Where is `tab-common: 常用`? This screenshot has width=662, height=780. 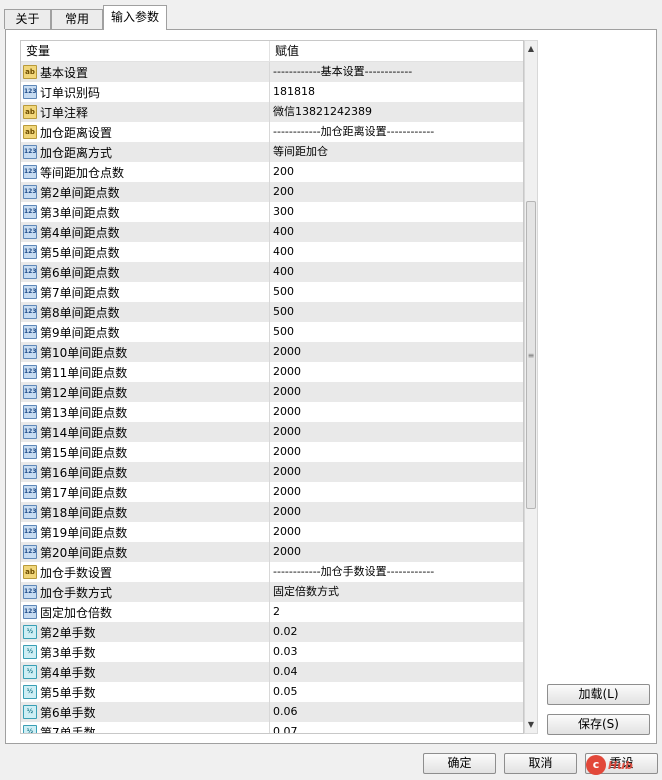 tab-common: 常用 is located at coordinates (77, 19).